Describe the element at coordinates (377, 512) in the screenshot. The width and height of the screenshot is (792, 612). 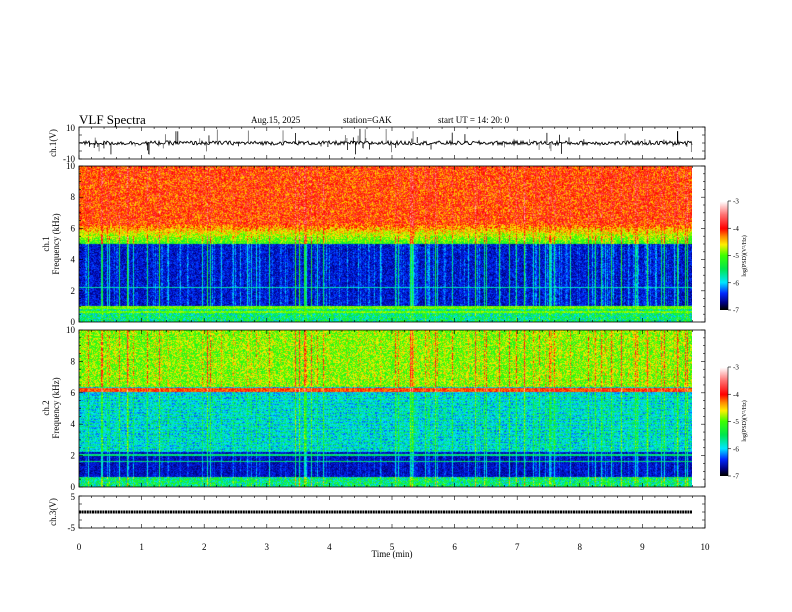
I see `ch3-panel: 5 -5 ch.3(V)` at that location.